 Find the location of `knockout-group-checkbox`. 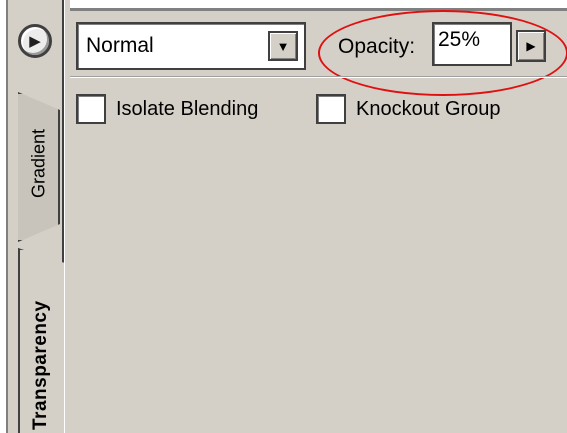

knockout-group-checkbox is located at coordinates (331, 109).